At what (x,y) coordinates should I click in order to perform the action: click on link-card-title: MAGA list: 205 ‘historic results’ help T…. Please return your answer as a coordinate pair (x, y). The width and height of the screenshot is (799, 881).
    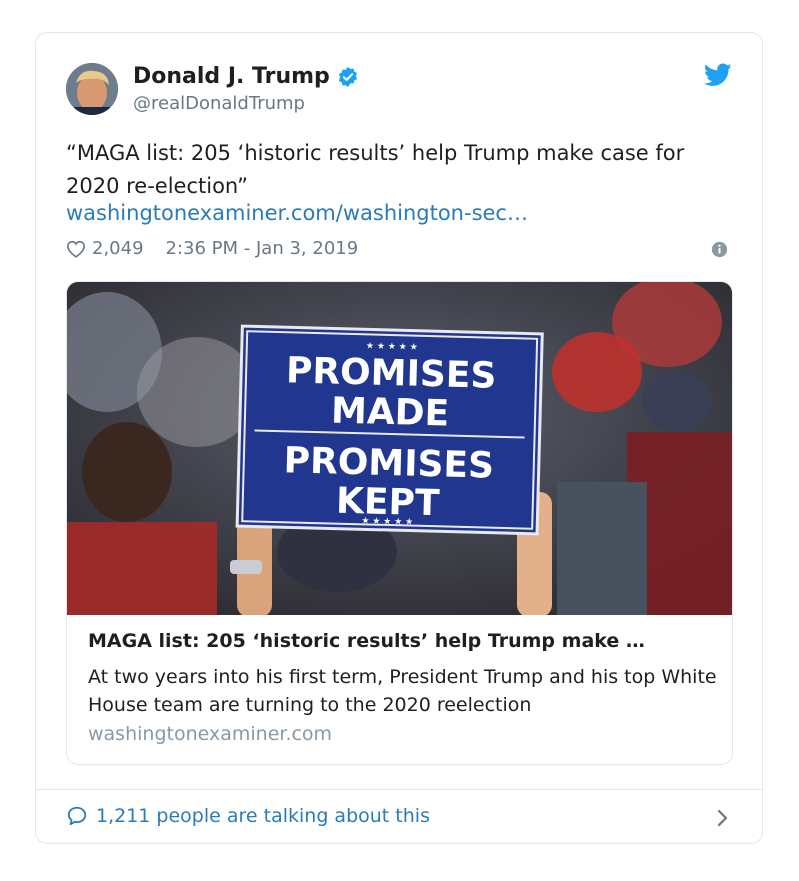
    Looking at the image, I should click on (403, 641).